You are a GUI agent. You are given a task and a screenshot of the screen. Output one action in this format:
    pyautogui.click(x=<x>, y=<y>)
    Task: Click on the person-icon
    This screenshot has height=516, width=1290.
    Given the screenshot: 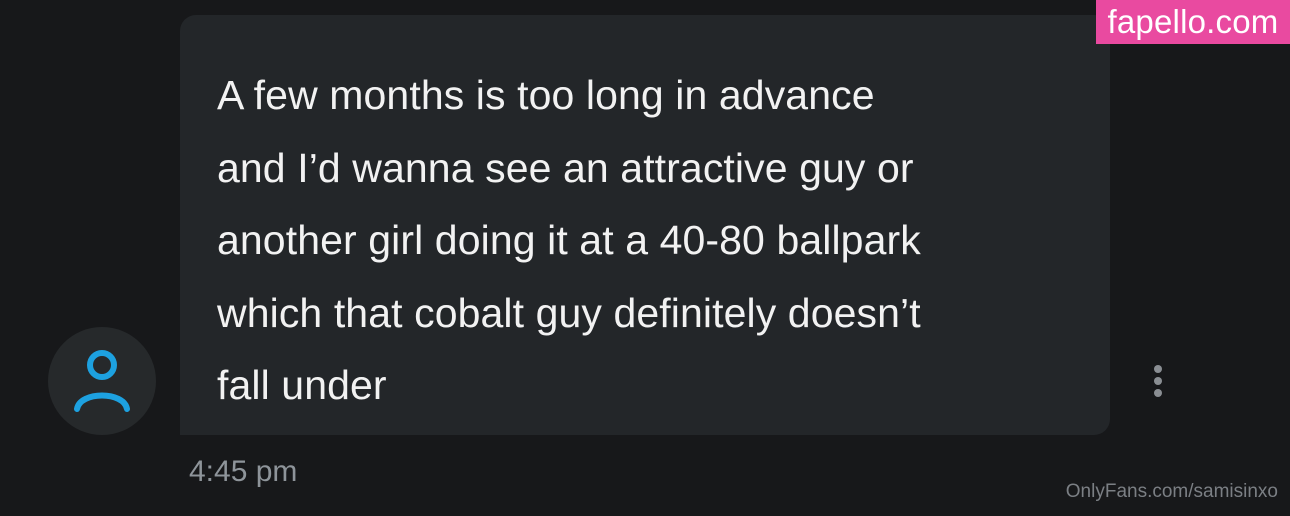 What is the action you would take?
    pyautogui.click(x=102, y=381)
    